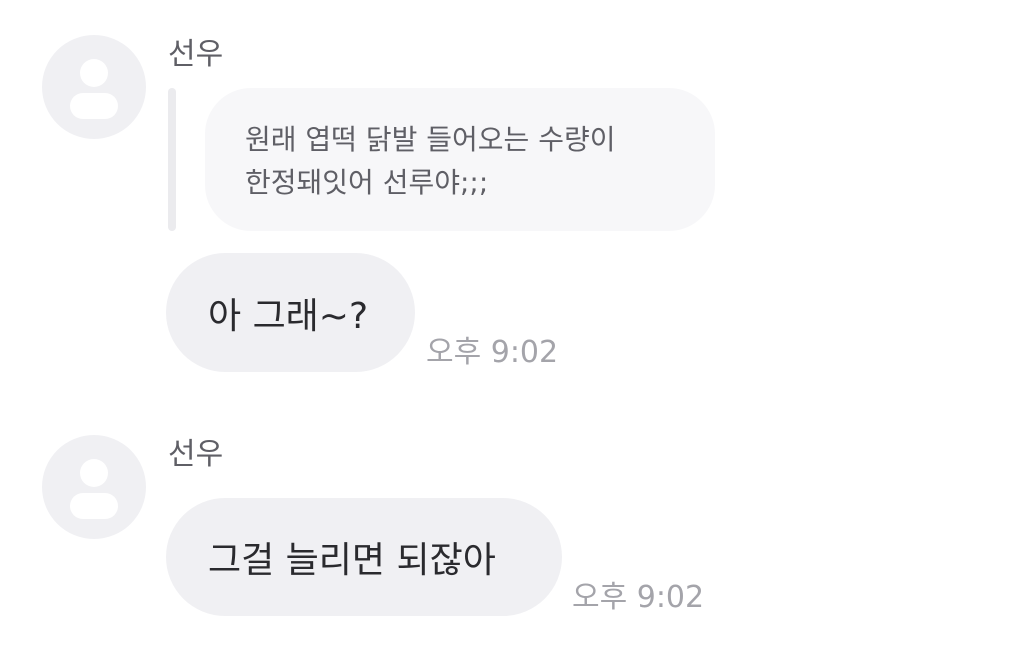  I want to click on message-bubble: 아 그래~?, so click(290, 312).